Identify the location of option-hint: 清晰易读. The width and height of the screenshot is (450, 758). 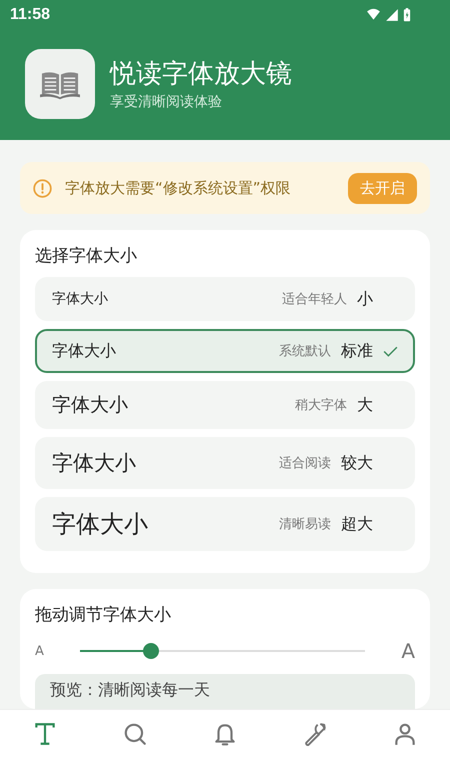
(305, 524).